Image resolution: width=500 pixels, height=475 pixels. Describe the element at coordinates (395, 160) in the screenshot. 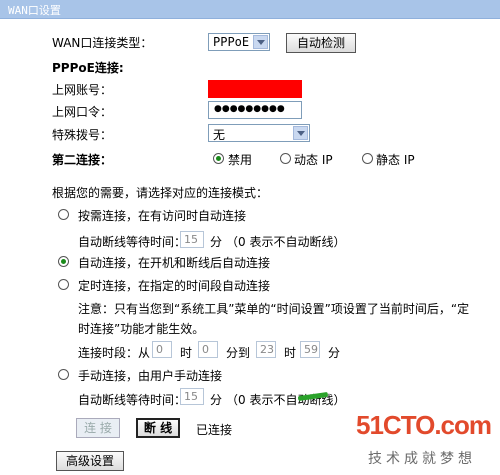

I see `second-static-ip-label: 静态 IP` at that location.